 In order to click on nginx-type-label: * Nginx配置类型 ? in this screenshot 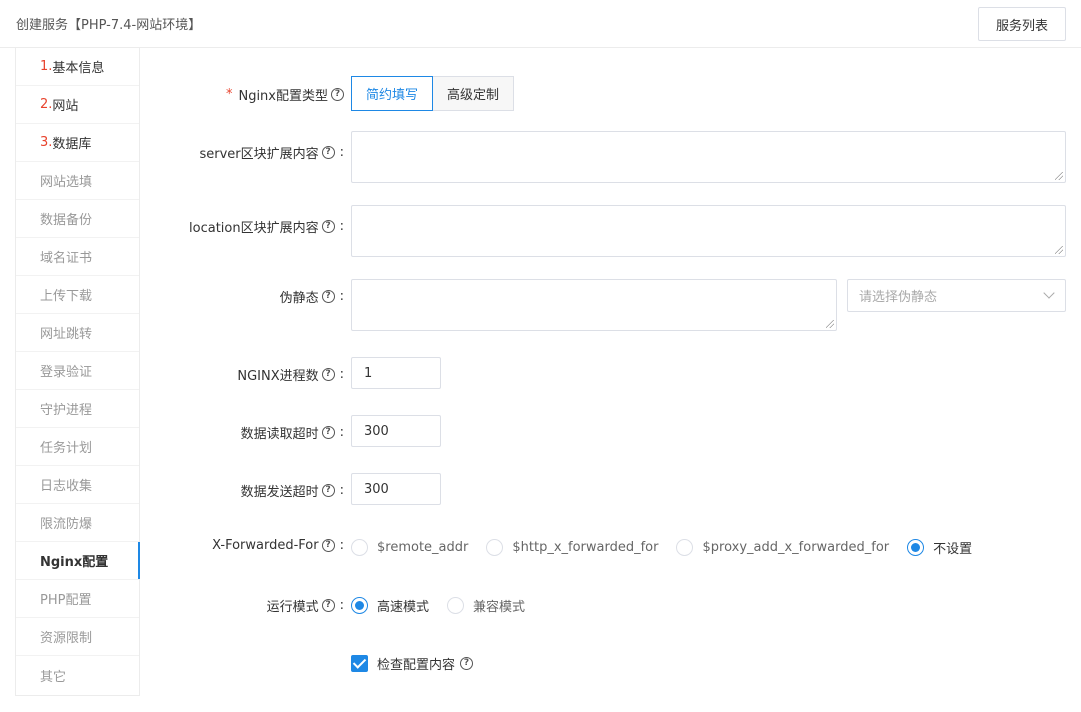, I will do `click(244, 94)`.